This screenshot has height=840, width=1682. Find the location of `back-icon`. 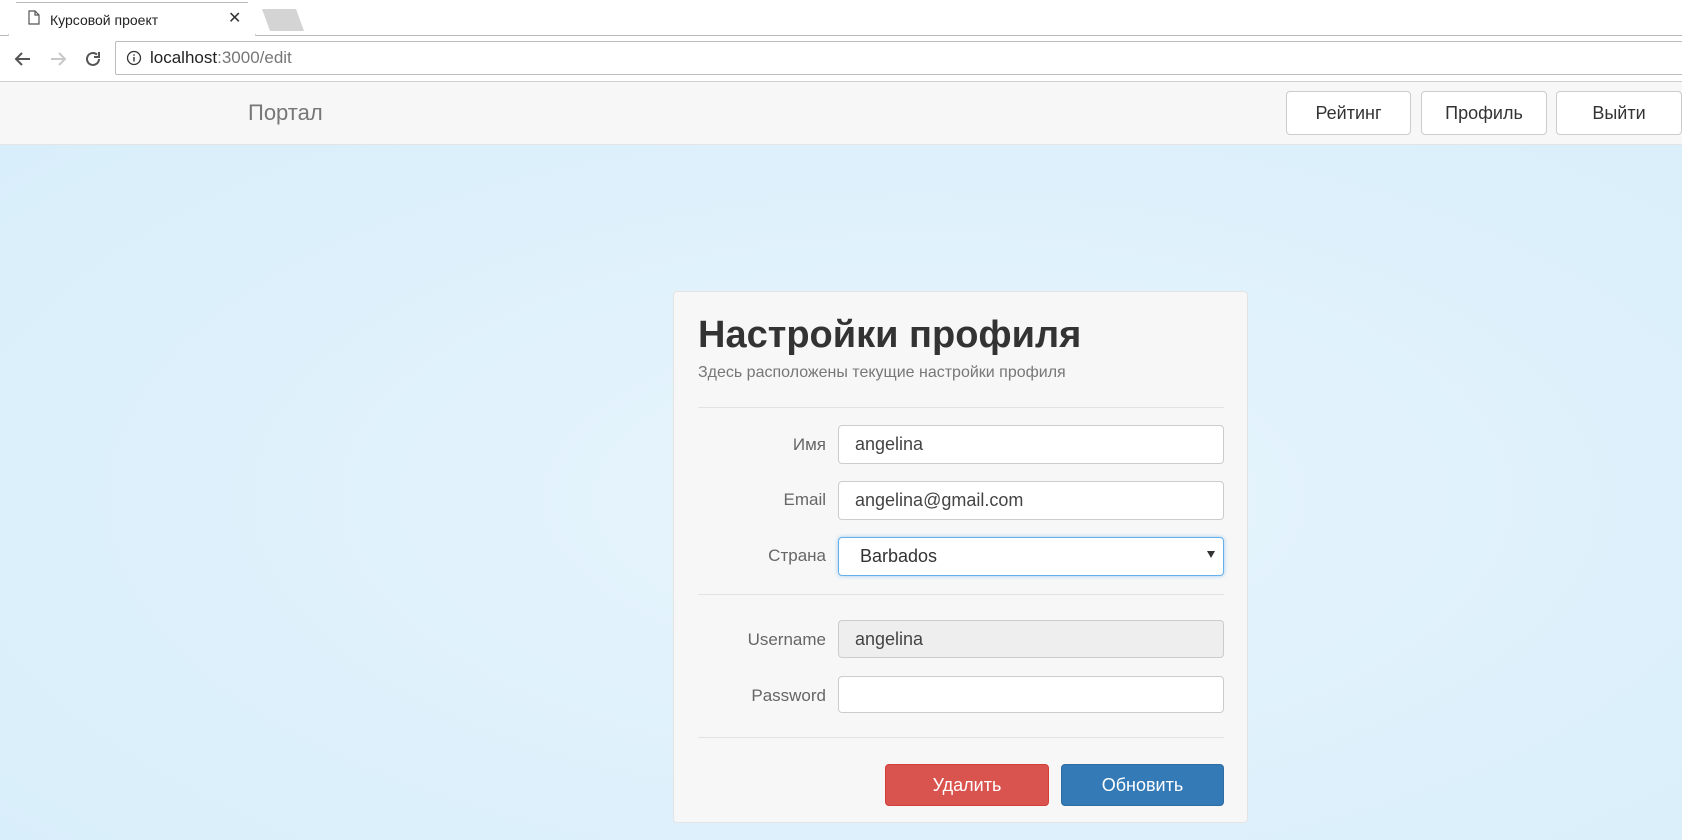

back-icon is located at coordinates (23, 59).